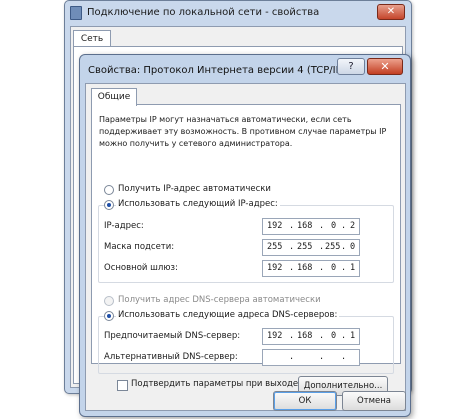 The image size is (474, 419). I want to click on preferred-dns-label: Предпочитаемый DNS-сервер:, so click(172, 336).